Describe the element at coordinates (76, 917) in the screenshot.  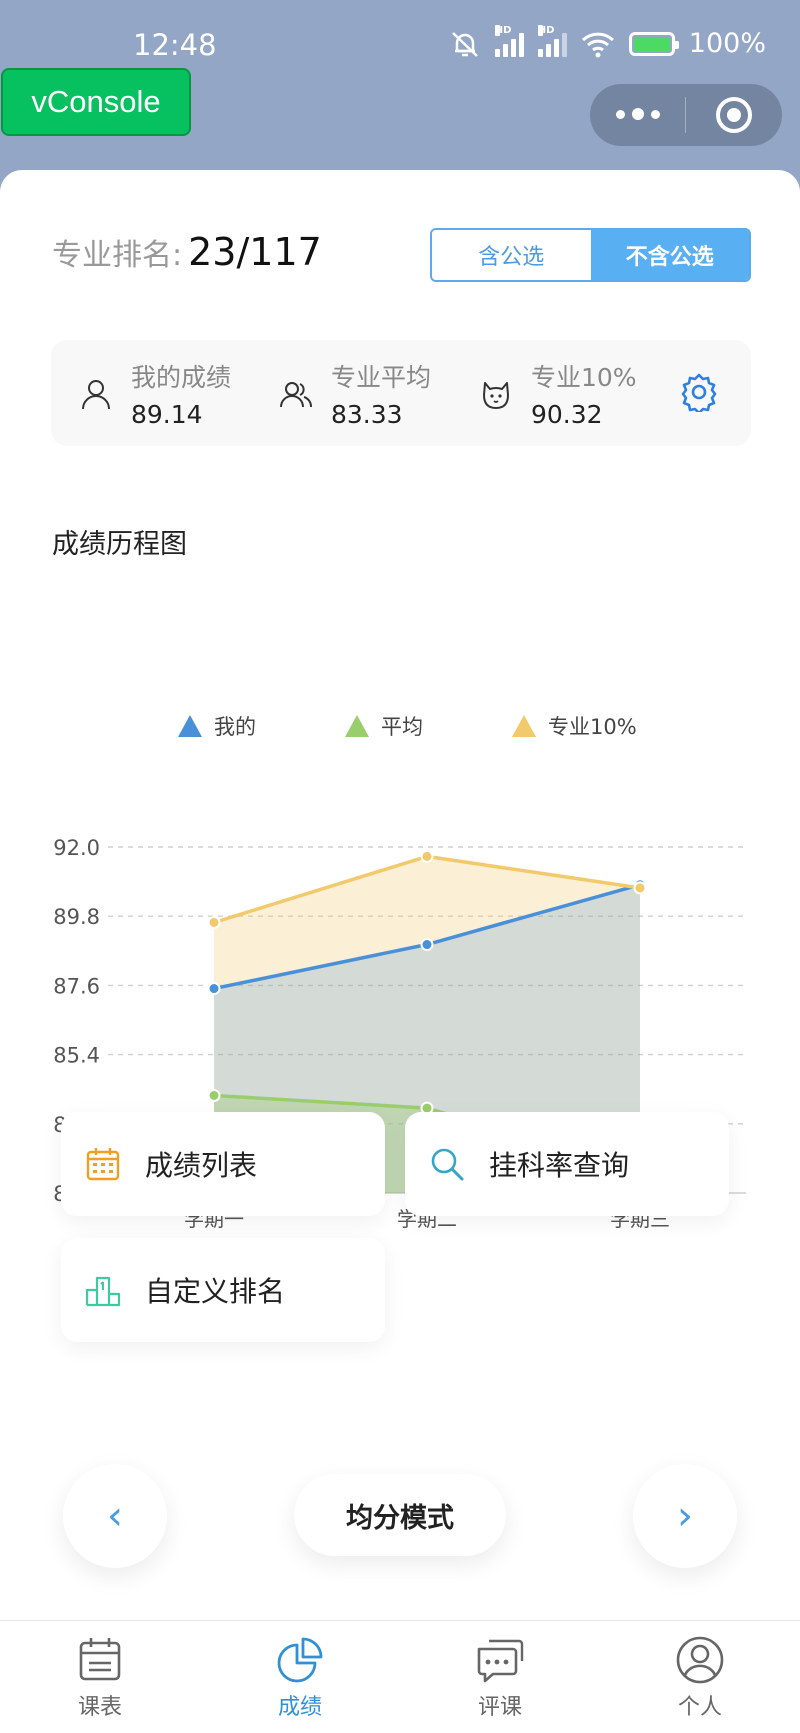
I see `y-tick-label: 89.8` at that location.